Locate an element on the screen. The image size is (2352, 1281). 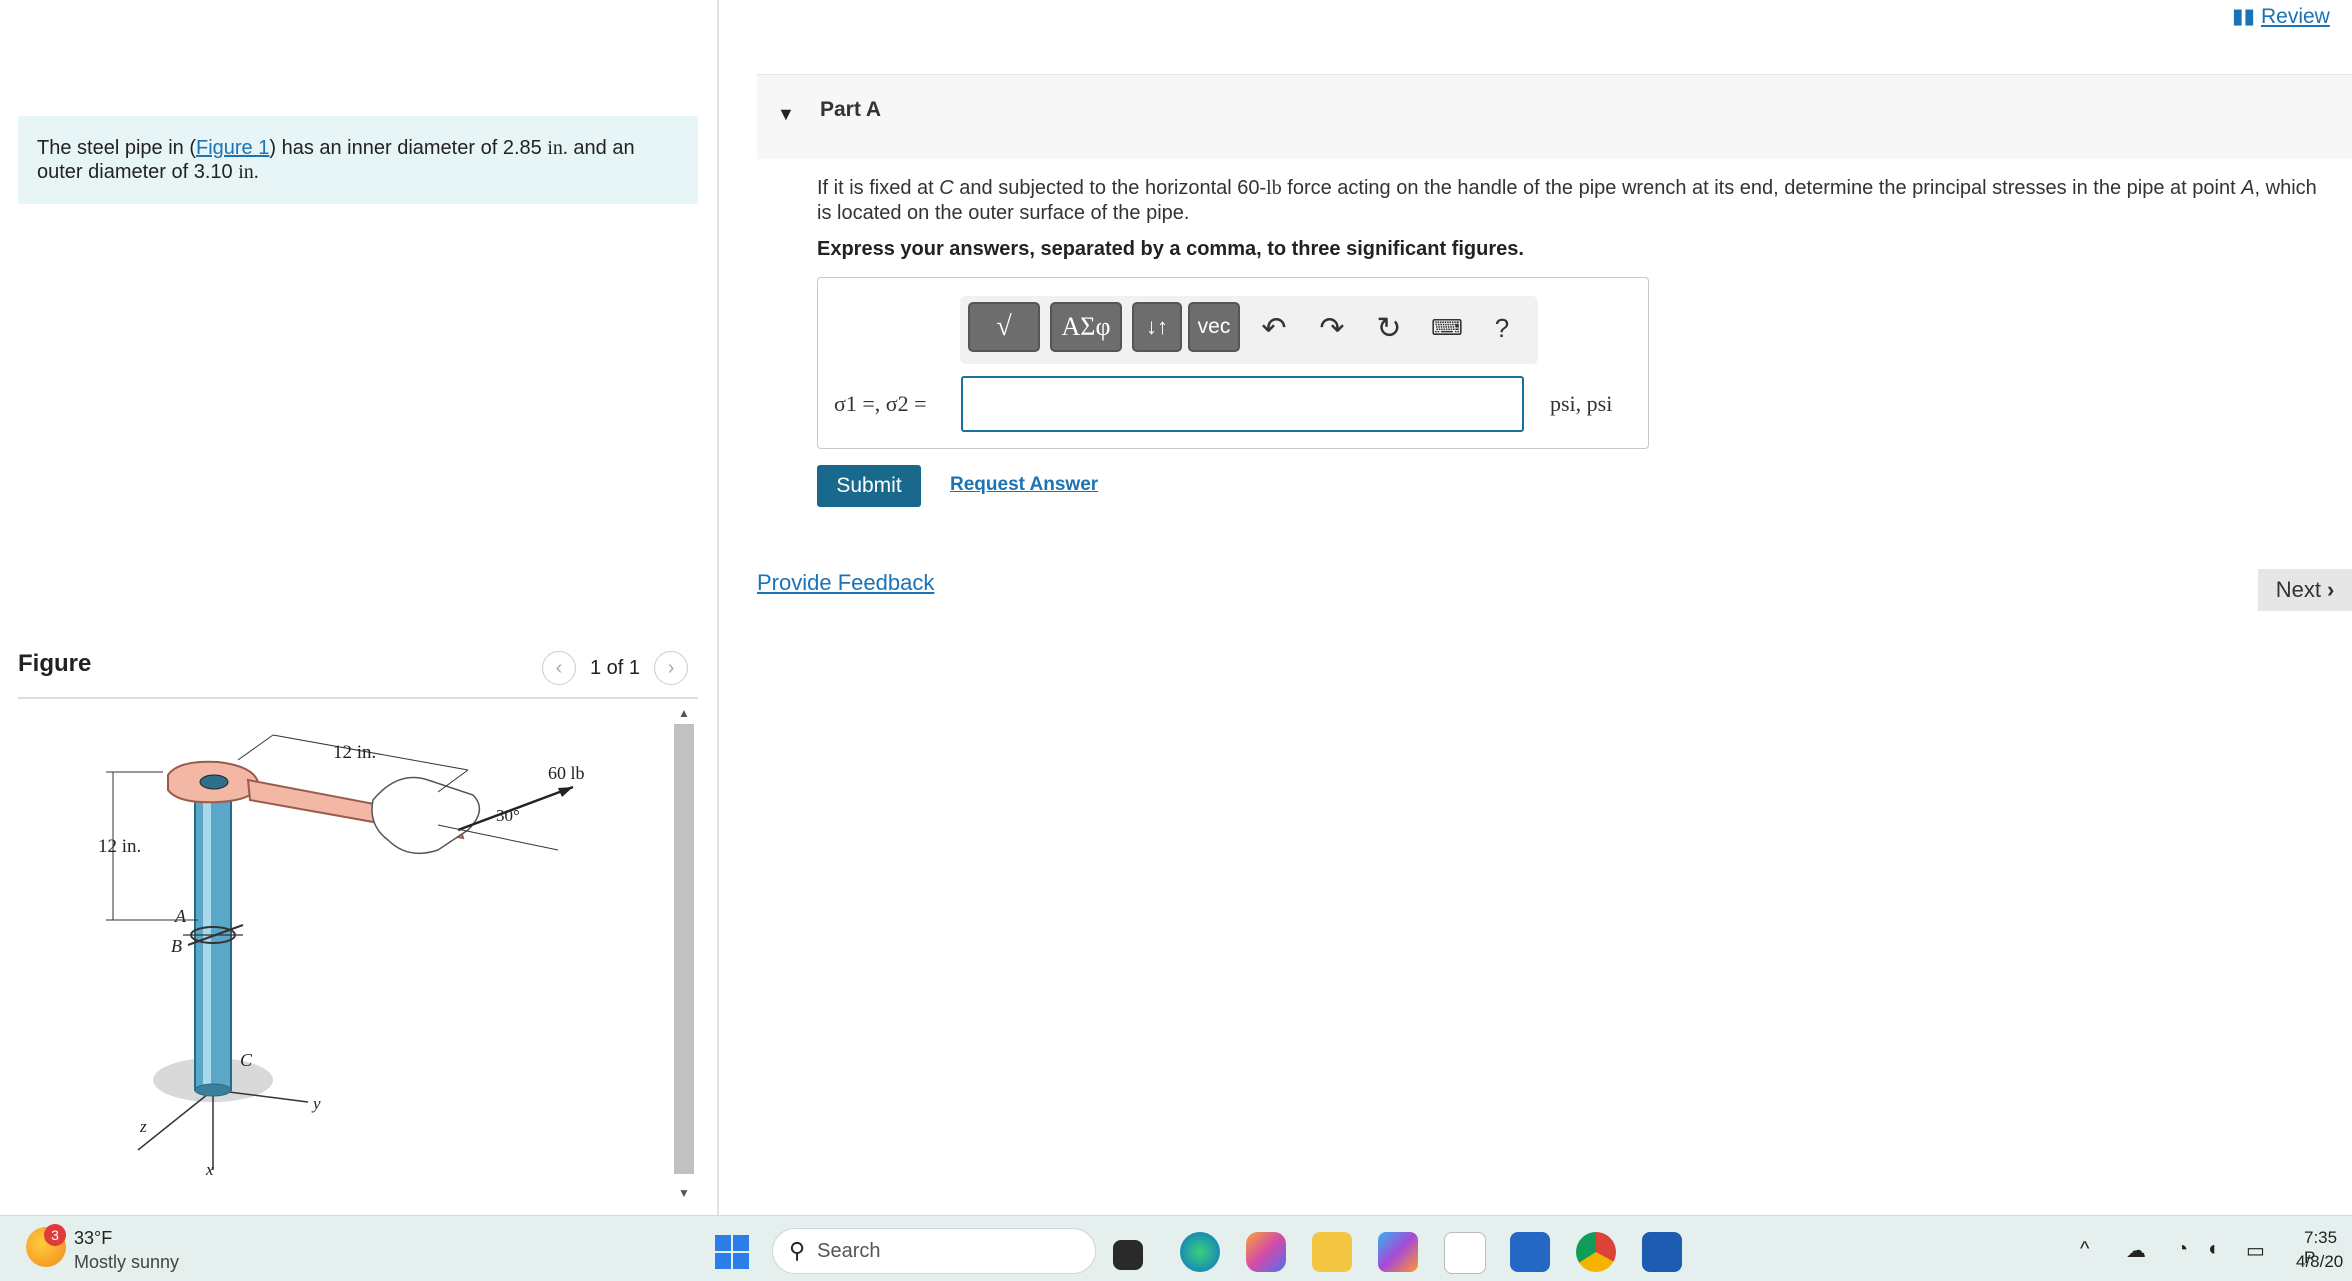
question-point-a: A is located at coordinates (2248, 188).